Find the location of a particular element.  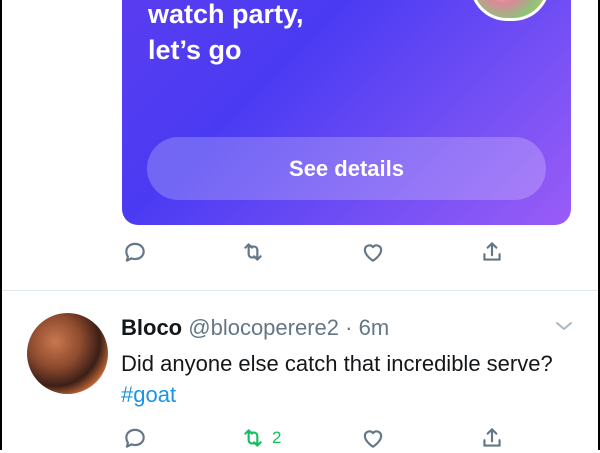

chevron-down-icon is located at coordinates (564, 326).